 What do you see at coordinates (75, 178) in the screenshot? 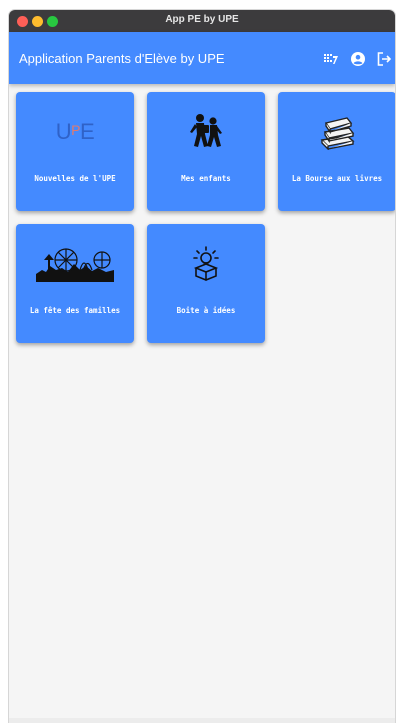
I see `tile-label: Nouvelles de l'UPE` at bounding box center [75, 178].